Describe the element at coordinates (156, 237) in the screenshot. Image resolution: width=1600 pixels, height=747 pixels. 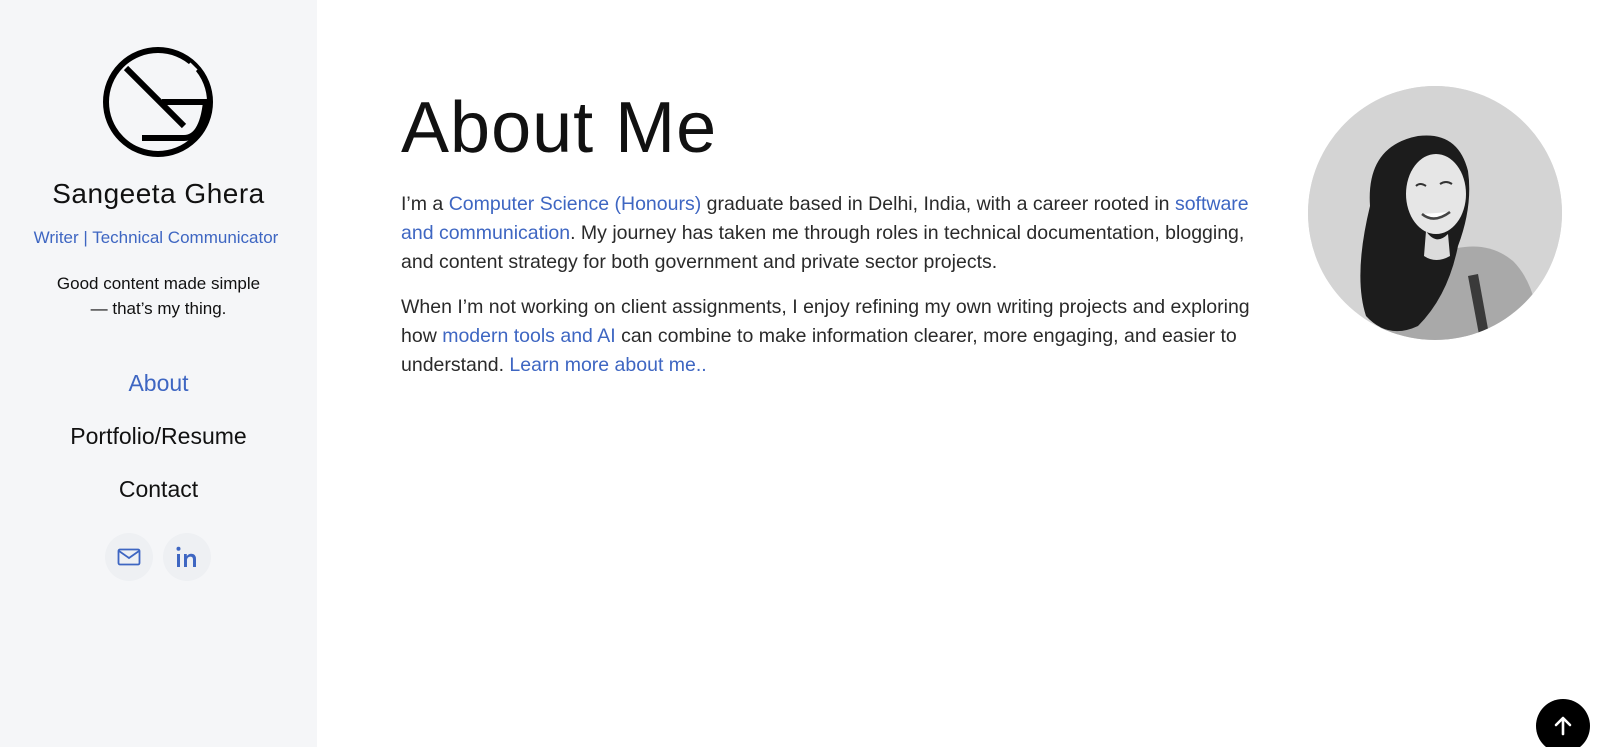
I see `tagline: Writer | Technical Communicator` at that location.